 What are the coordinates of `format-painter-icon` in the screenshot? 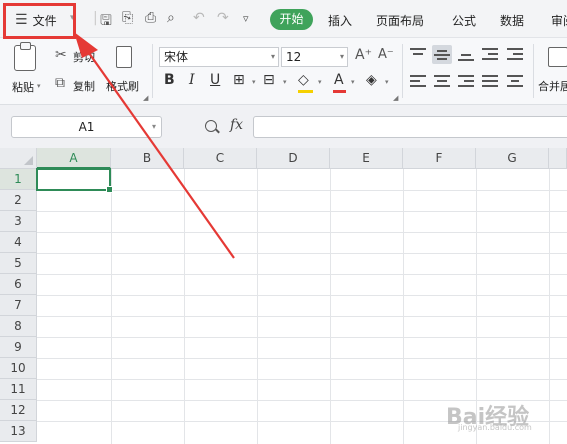 It's located at (124, 57).